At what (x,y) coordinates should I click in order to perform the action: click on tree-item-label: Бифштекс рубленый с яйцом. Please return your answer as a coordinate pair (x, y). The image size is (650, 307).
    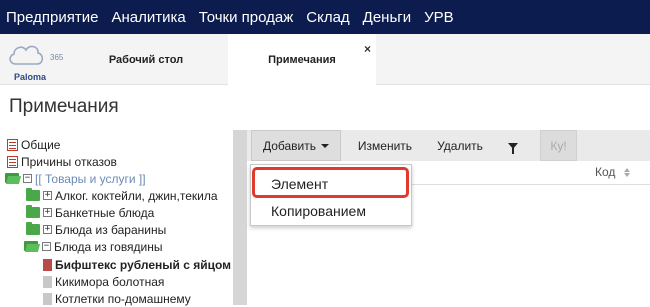
    Looking at the image, I should click on (143, 264).